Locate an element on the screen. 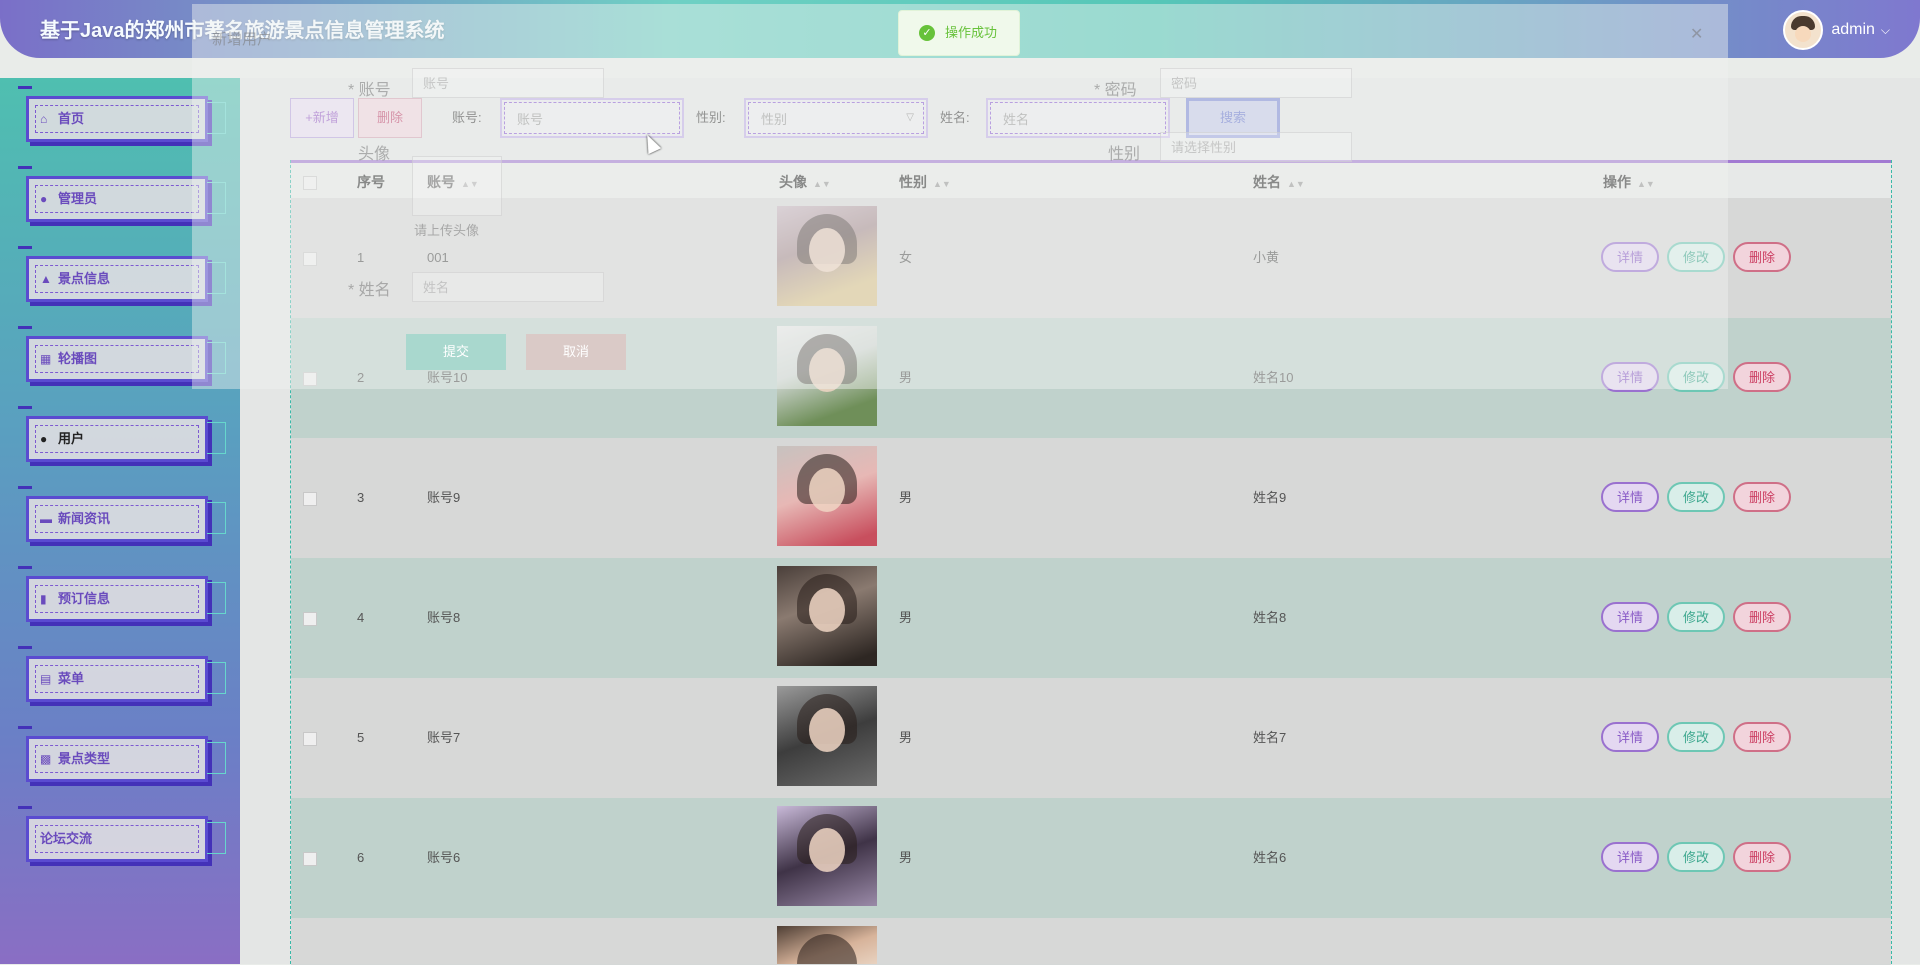 This screenshot has height=965, width=1920. dialog-account-label: * 账号 is located at coordinates (369, 90).